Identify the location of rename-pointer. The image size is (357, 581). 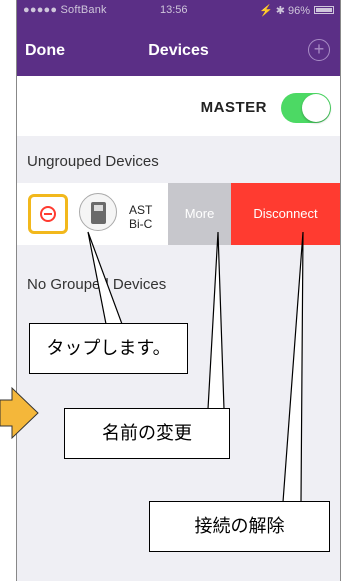
(216, 320).